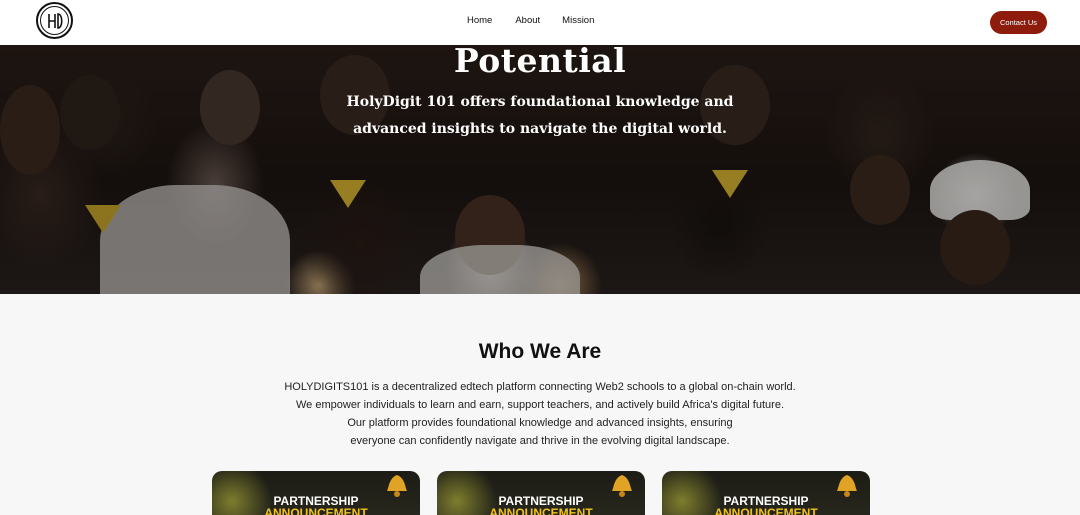 This screenshot has height=515, width=1080. What do you see at coordinates (540, 351) in the screenshot?
I see `who-we-are-heading: Who We Are` at bounding box center [540, 351].